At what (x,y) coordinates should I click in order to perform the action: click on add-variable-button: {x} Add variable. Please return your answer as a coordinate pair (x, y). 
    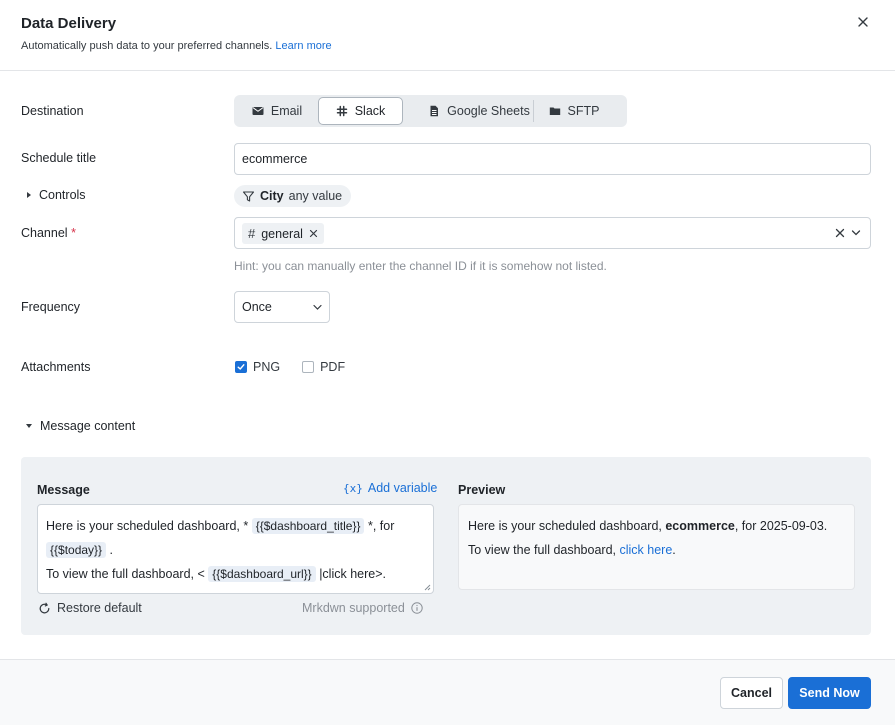
    Looking at the image, I should click on (390, 488).